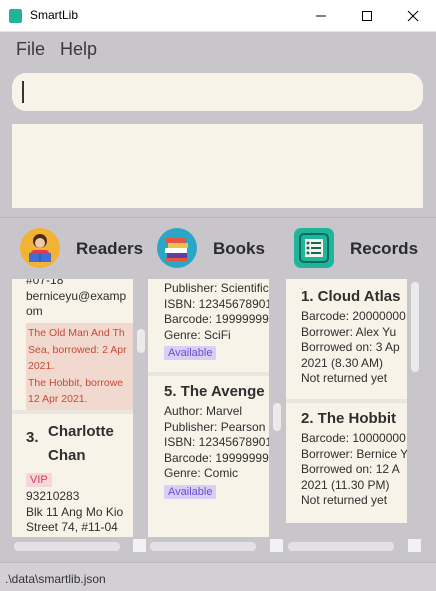 Image resolution: width=436 pixels, height=591 pixels. I want to click on records-icon, so click(314, 248).